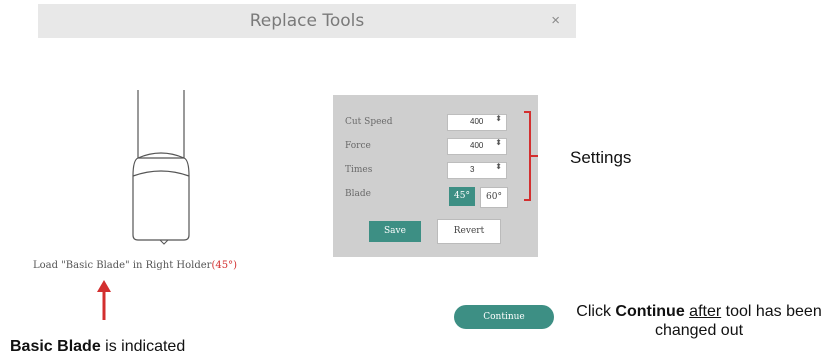 This screenshot has width=832, height=363. What do you see at coordinates (462, 196) in the screenshot?
I see `blade-45-button: 45°` at bounding box center [462, 196].